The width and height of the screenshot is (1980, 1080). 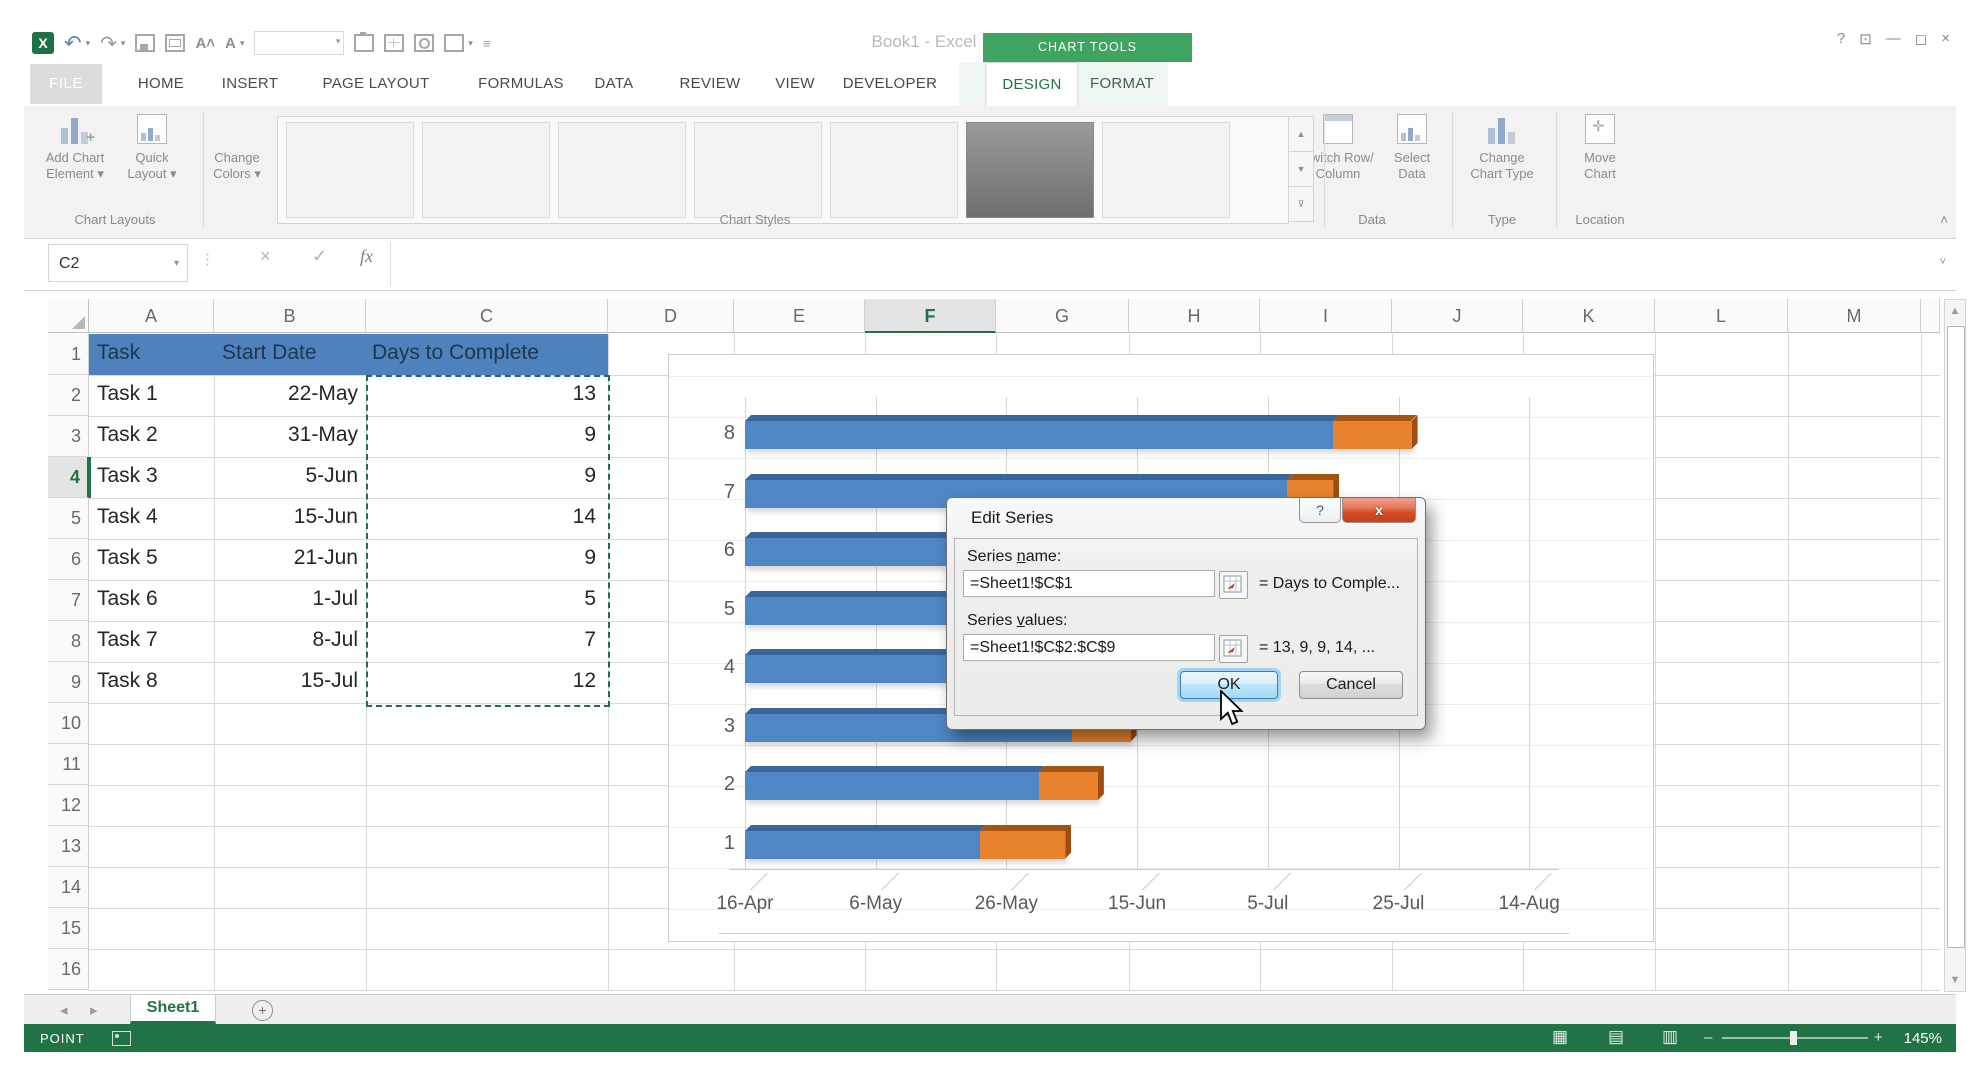 What do you see at coordinates (127, 476) in the screenshot?
I see `cell-task: Task 3` at bounding box center [127, 476].